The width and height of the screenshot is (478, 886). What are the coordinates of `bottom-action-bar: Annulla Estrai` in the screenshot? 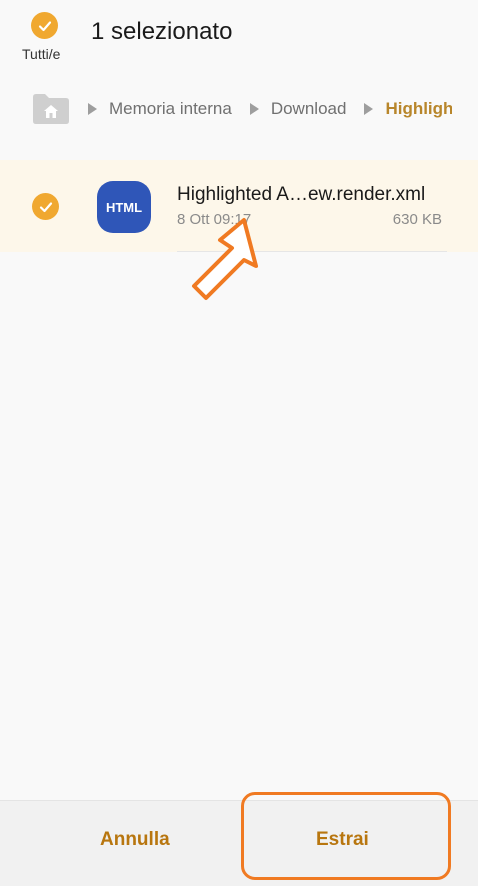 It's located at (239, 843).